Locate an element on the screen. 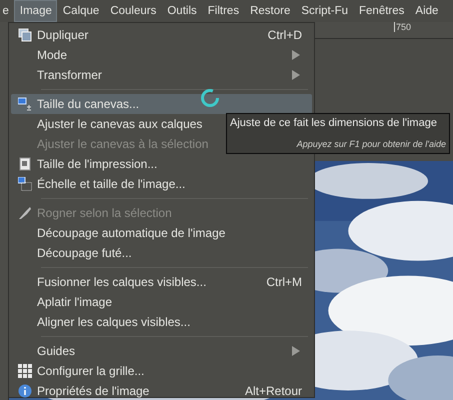  menu-bar-item: Script-Fu is located at coordinates (325, 11).